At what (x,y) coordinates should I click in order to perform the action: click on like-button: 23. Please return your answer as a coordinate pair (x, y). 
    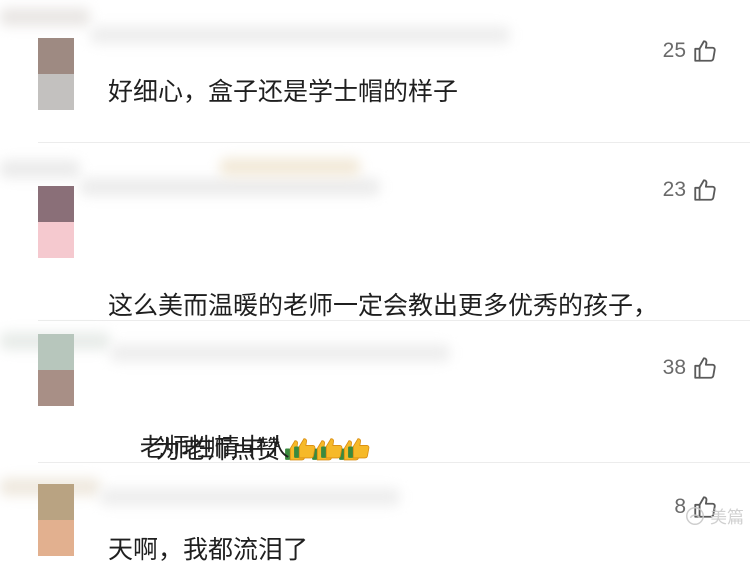
    Looking at the image, I should click on (690, 190).